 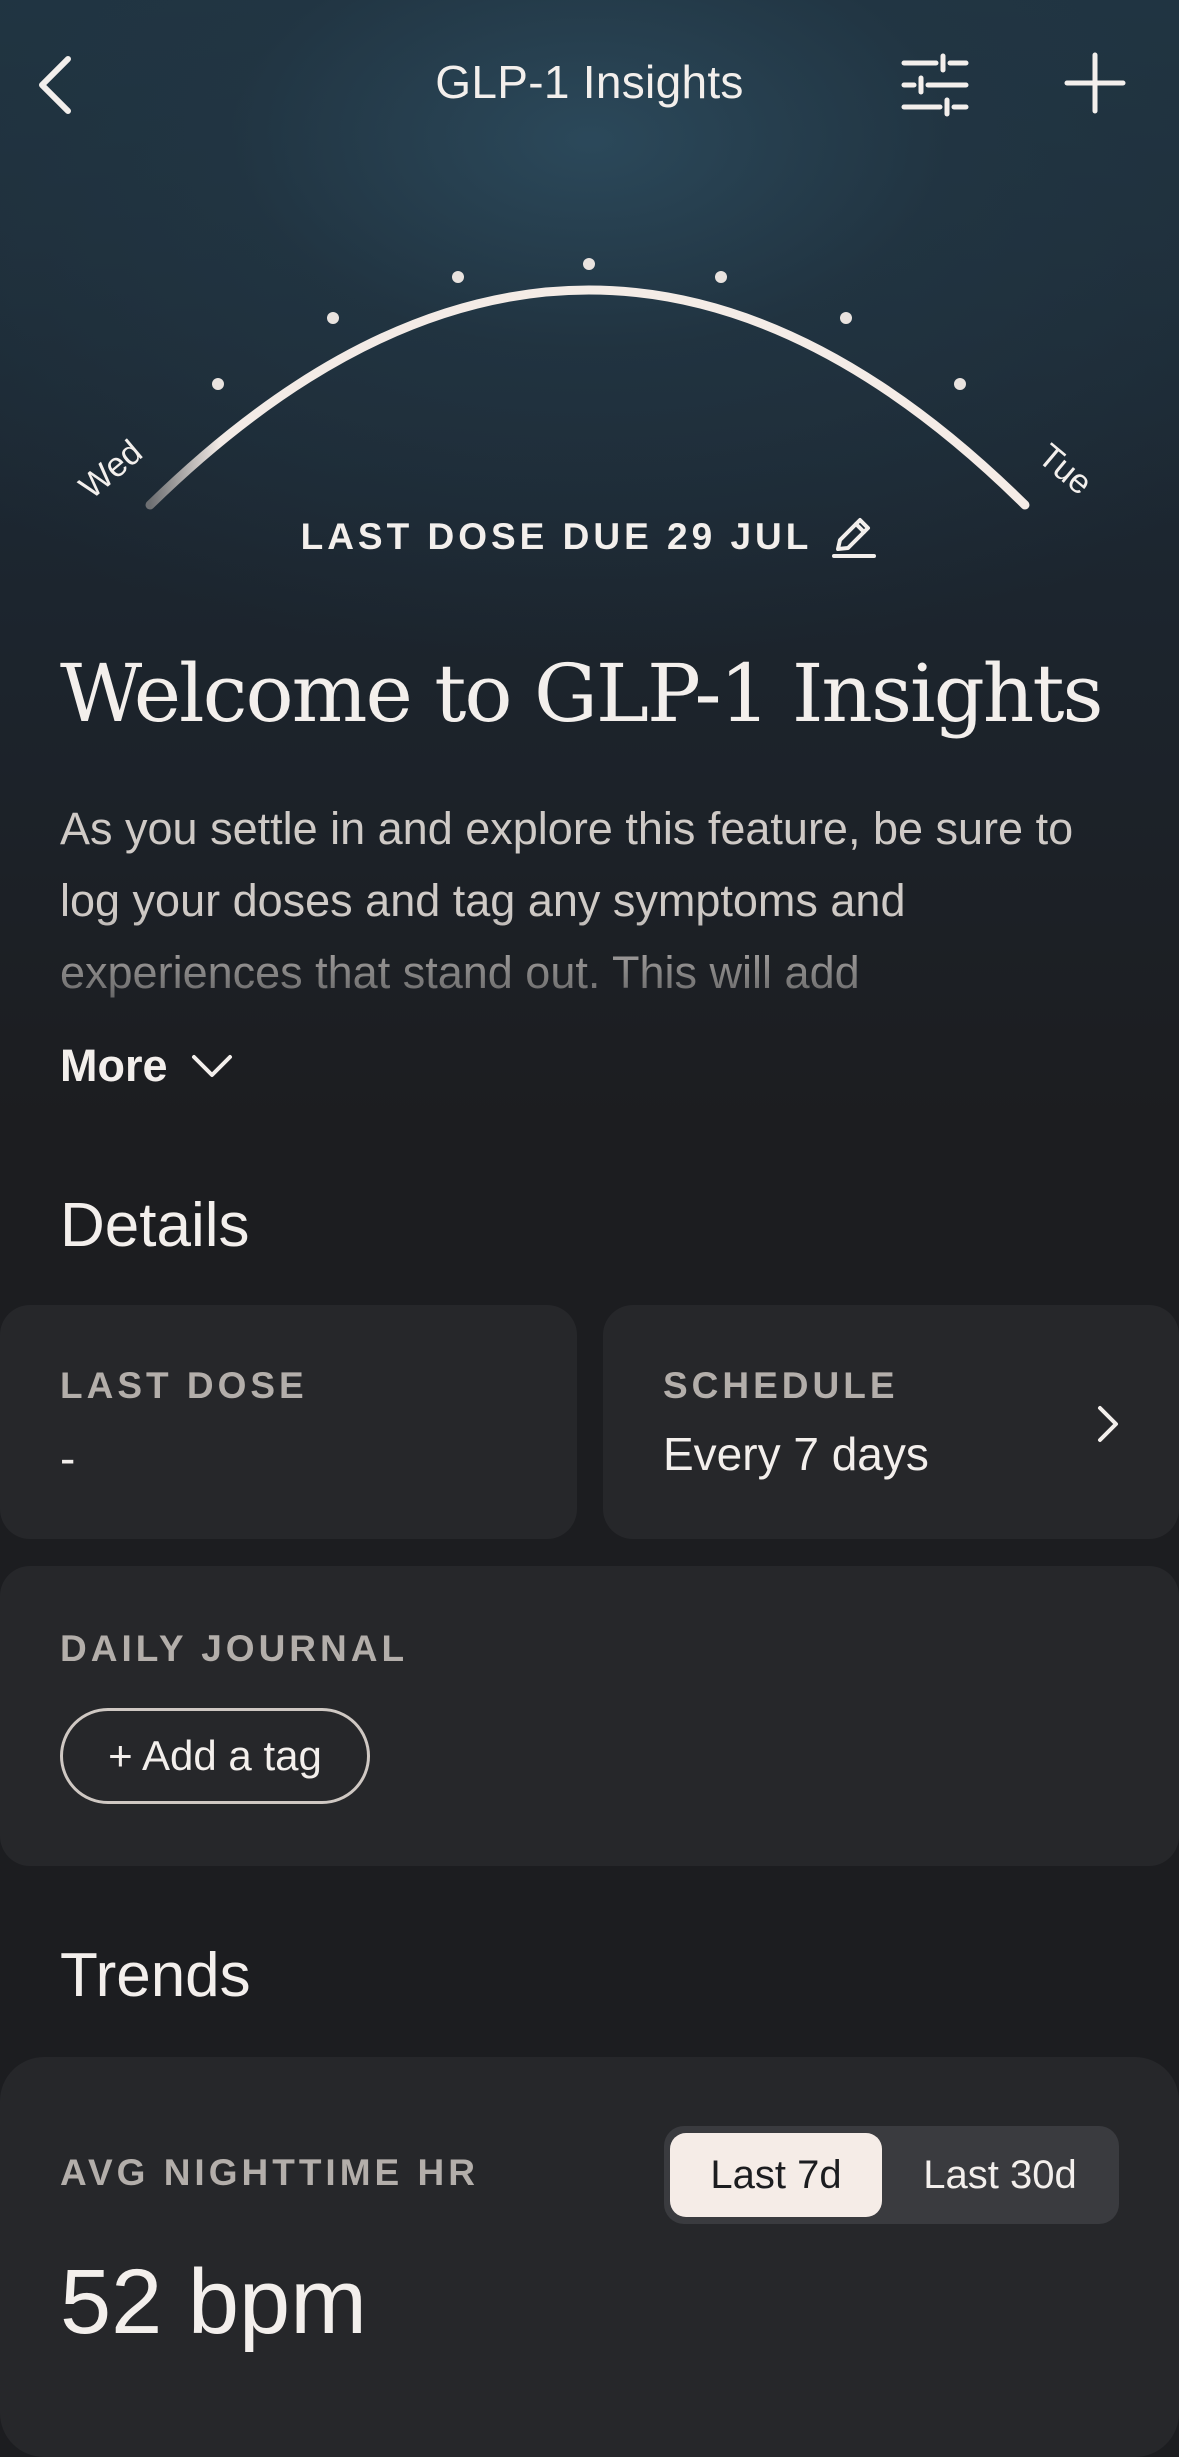 What do you see at coordinates (269, 2172) in the screenshot?
I see `nighttime-hr-label: AVG NIGHTTIME HR` at bounding box center [269, 2172].